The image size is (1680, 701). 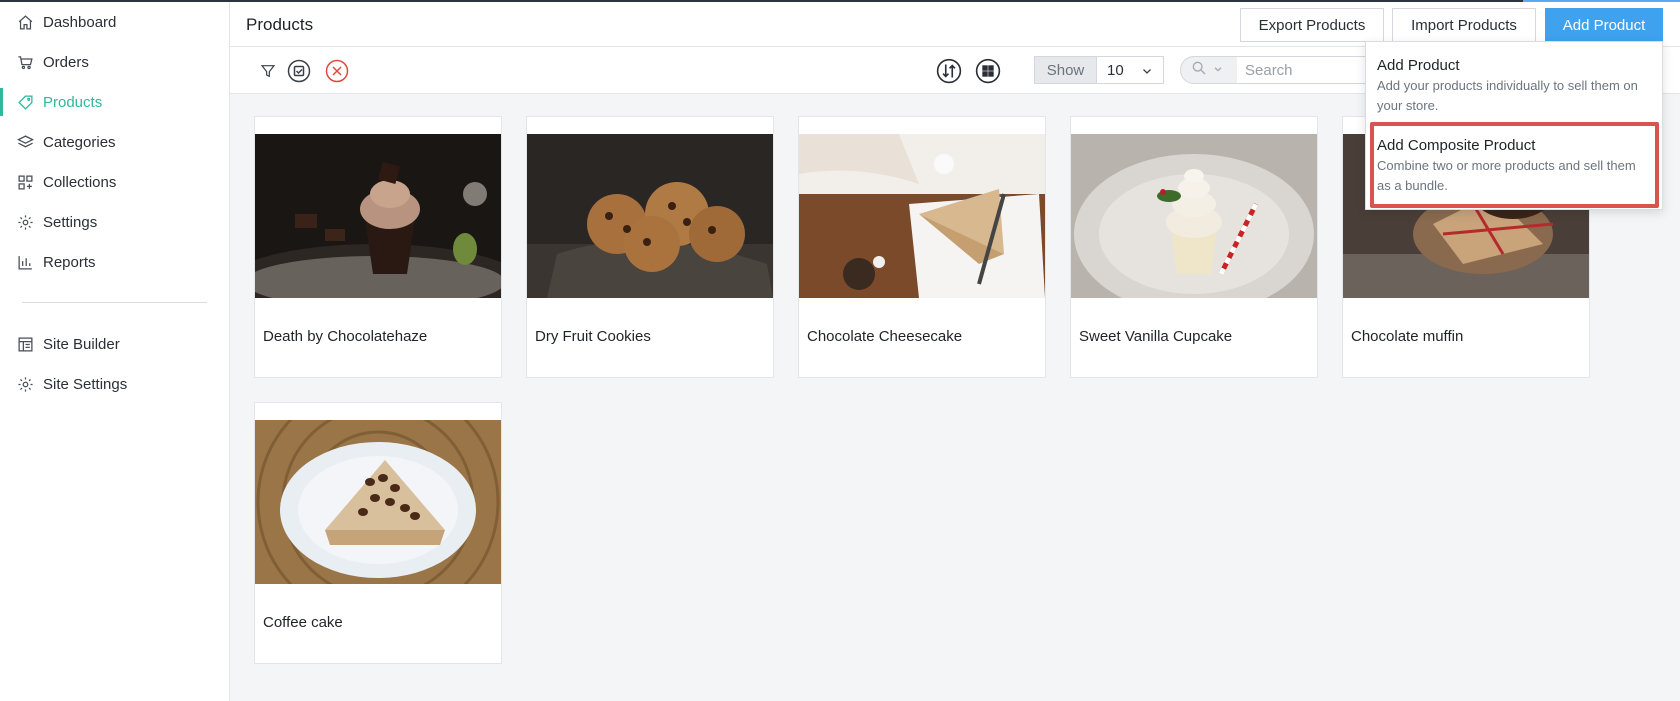 I want to click on sidebar-item-label: Orders, so click(x=66, y=62).